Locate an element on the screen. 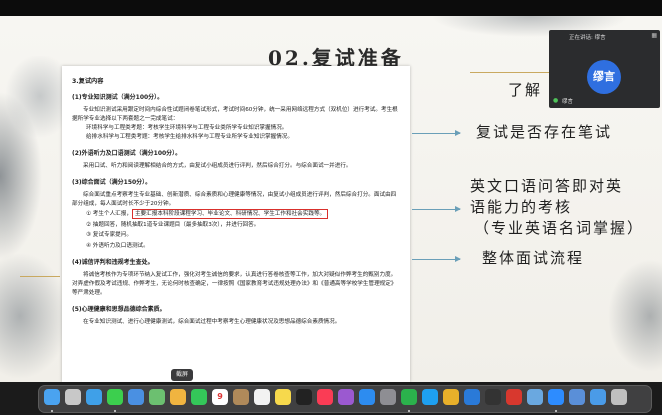 This screenshot has height=415, width=662. mail-icon is located at coordinates (136, 397).